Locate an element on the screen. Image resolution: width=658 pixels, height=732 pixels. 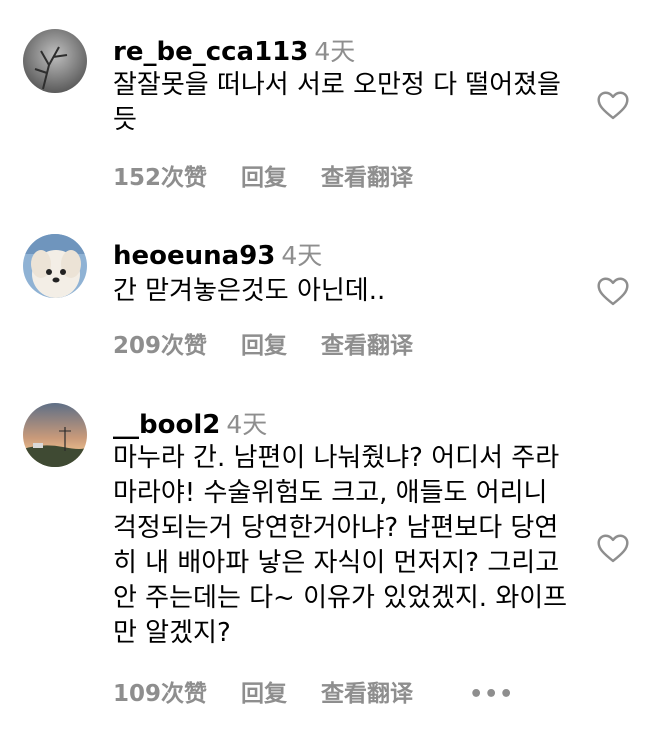
username: heoeuna93 is located at coordinates (194, 256).